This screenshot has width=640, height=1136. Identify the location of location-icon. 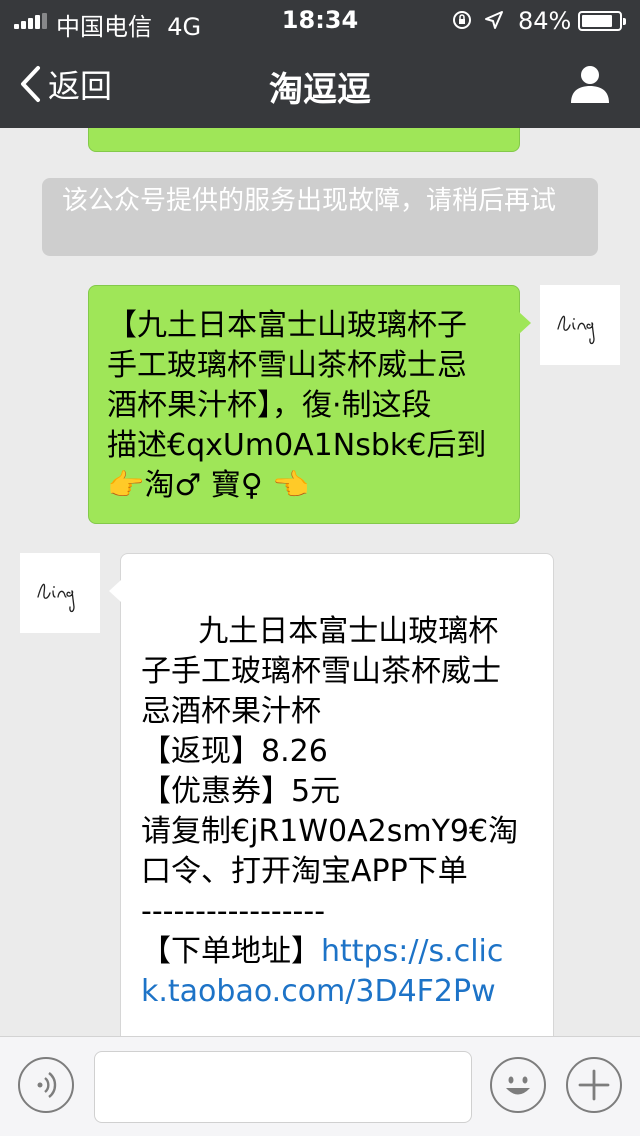
(494, 20).